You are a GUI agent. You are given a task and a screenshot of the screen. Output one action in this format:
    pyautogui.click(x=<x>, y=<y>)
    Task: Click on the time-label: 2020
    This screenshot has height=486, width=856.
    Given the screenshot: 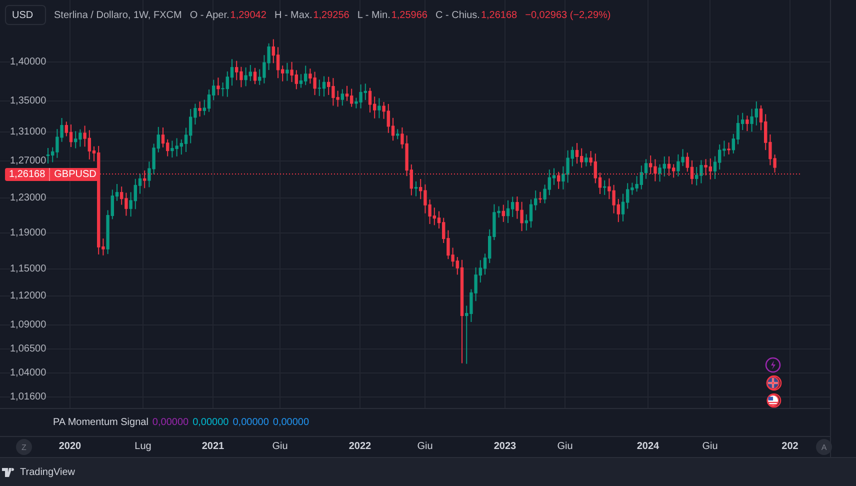 What is the action you would take?
    pyautogui.click(x=70, y=446)
    